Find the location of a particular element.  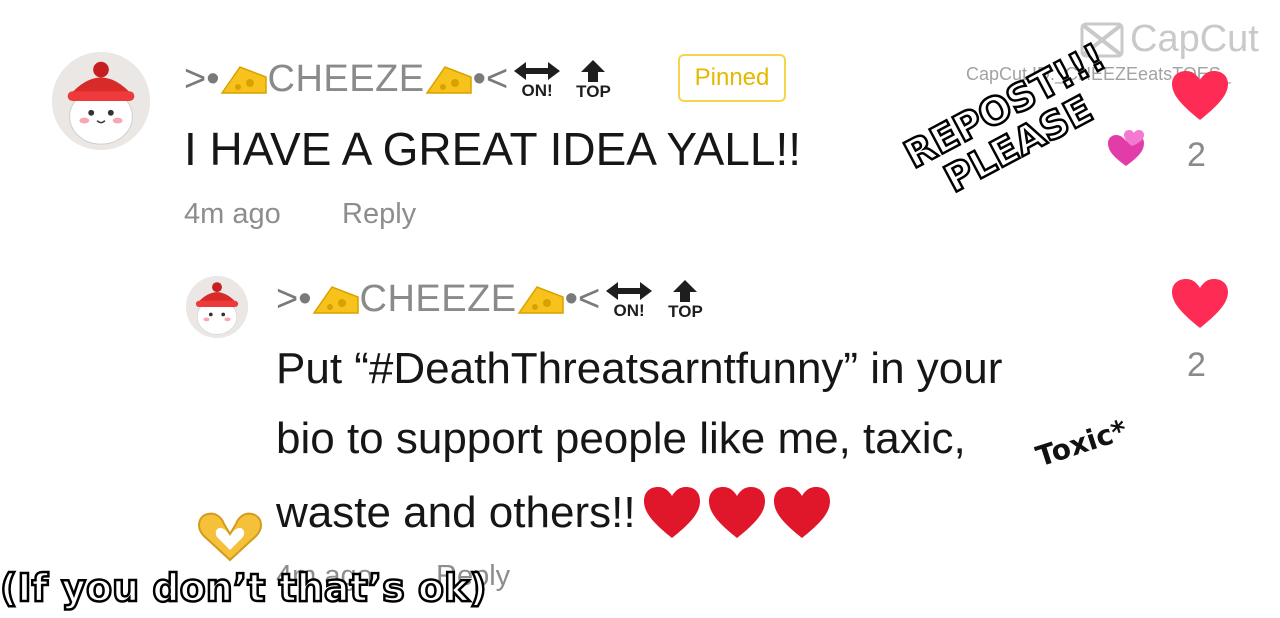

comment-username: >• CHEEZE •< ON! TOP is located at coordinates (397, 79).